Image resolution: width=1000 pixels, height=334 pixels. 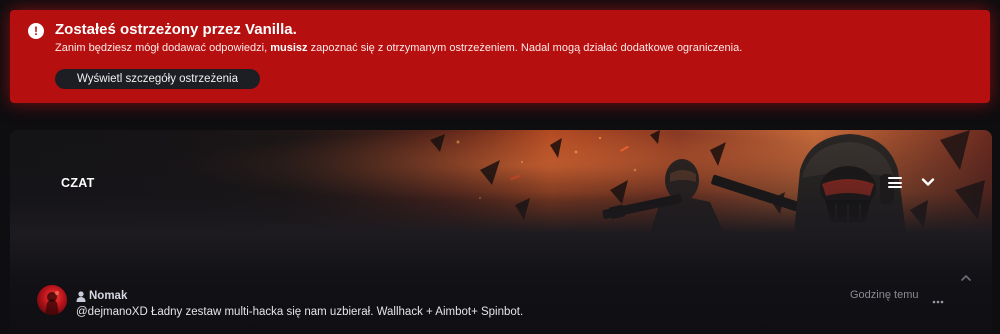 I want to click on warning-message-start: Zanim będziesz mógł dodawać odpowiedzi,, so click(x=163, y=48).